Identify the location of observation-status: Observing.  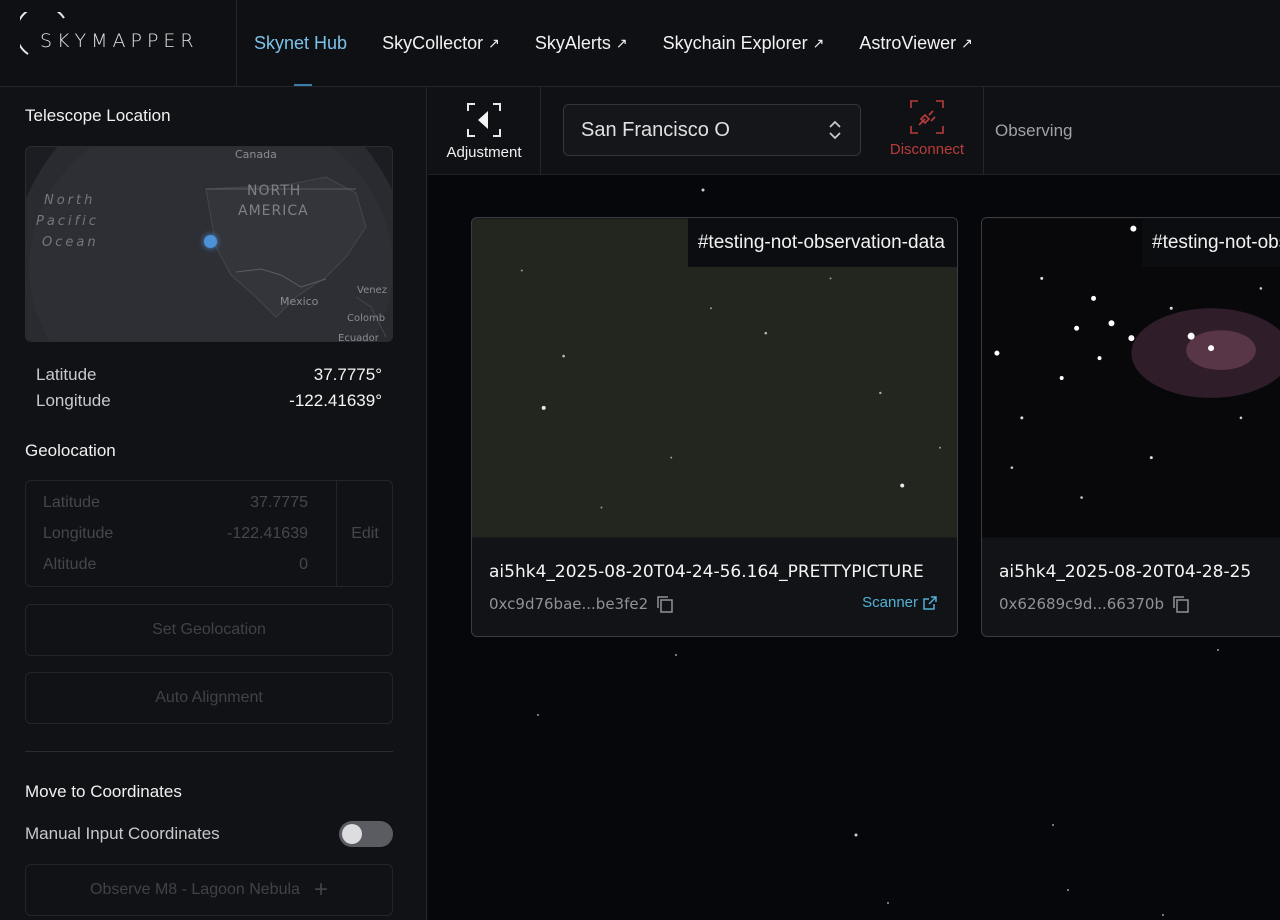
(1034, 130).